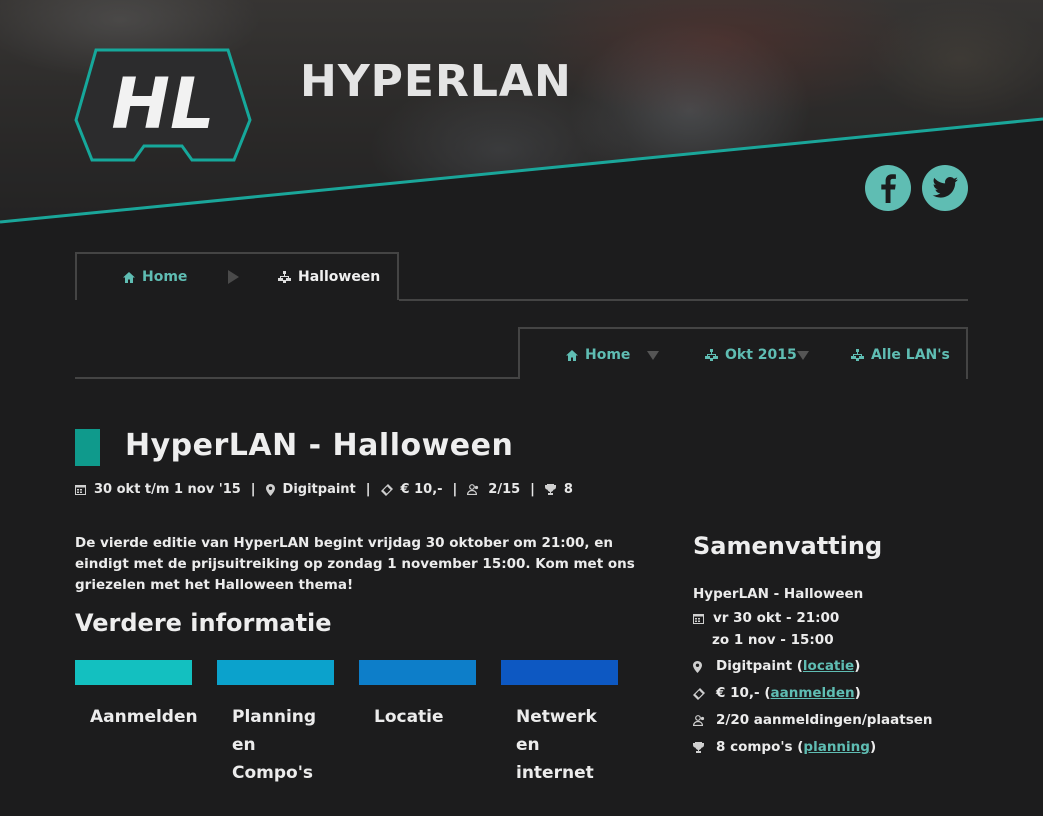 This screenshot has width=1043, height=816. I want to click on breadcrumb-underline, so click(683, 300).